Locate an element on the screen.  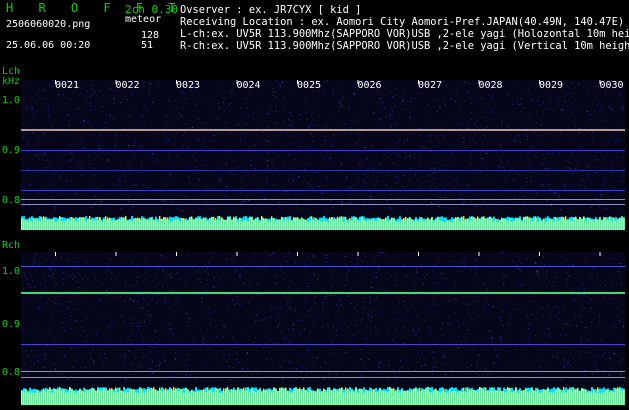
time-tick-0025: 0025 is located at coordinates (309, 85).